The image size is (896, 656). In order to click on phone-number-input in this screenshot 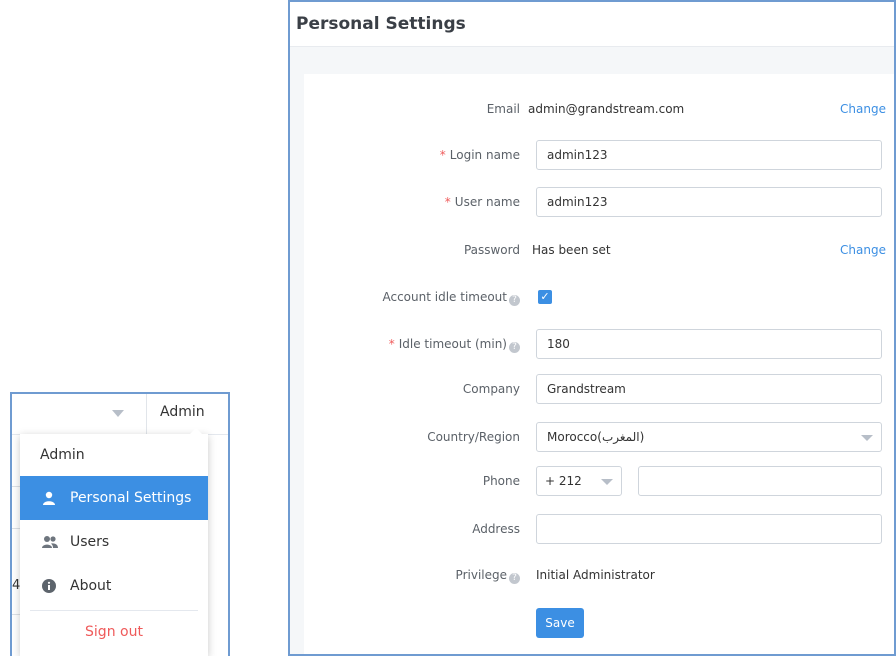, I will do `click(760, 481)`.